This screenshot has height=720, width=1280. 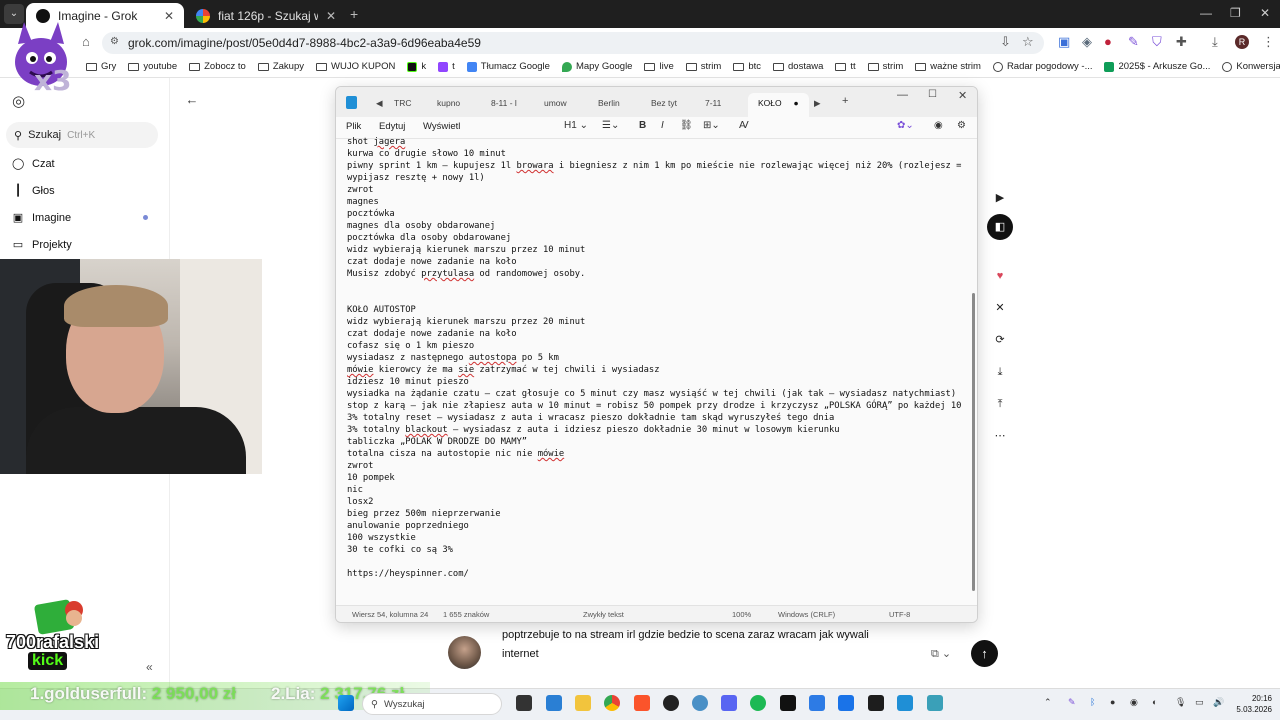 What do you see at coordinates (355, 66) in the screenshot?
I see `bookmark-item: WUJO KUPON` at bounding box center [355, 66].